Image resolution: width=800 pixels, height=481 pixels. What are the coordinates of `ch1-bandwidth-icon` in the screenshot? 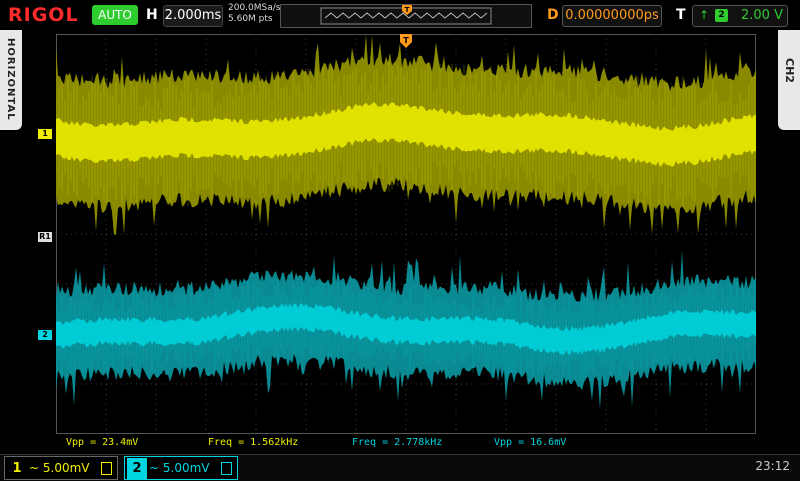 It's located at (106, 468).